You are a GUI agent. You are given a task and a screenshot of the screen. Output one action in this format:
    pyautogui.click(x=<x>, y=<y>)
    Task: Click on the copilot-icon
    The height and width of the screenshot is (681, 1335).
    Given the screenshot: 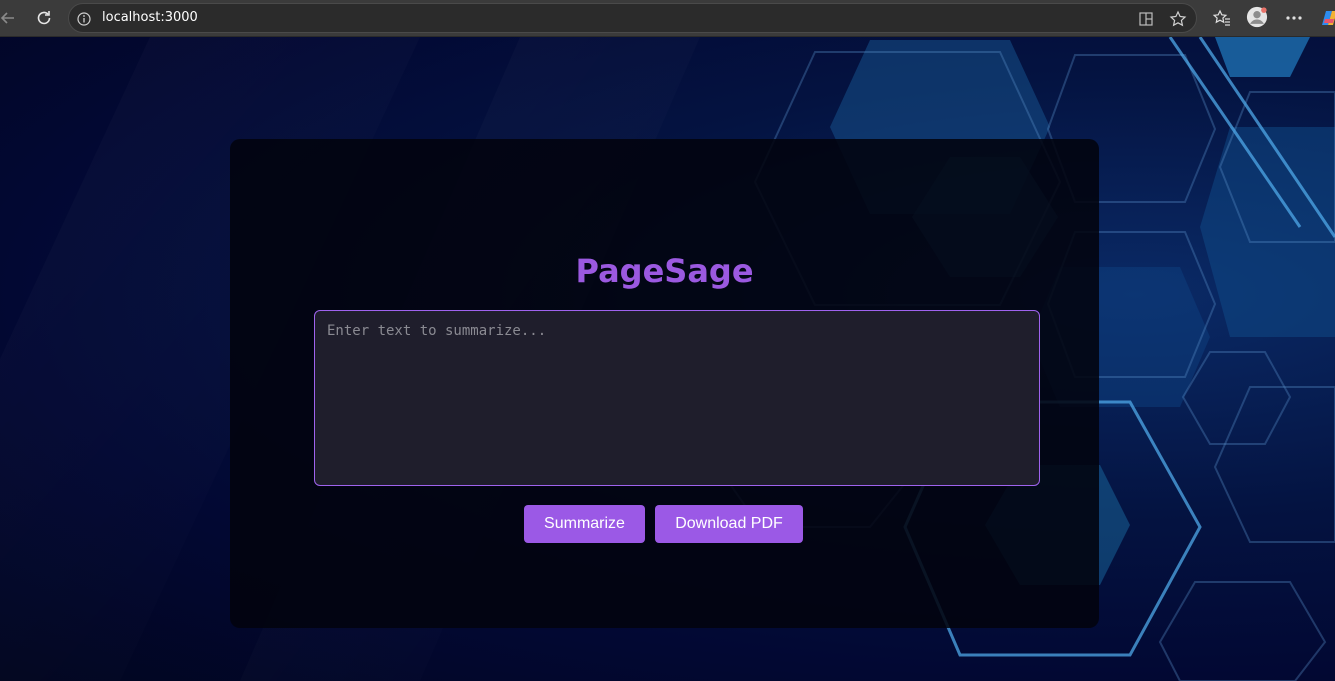 What is the action you would take?
    pyautogui.click(x=1326, y=18)
    